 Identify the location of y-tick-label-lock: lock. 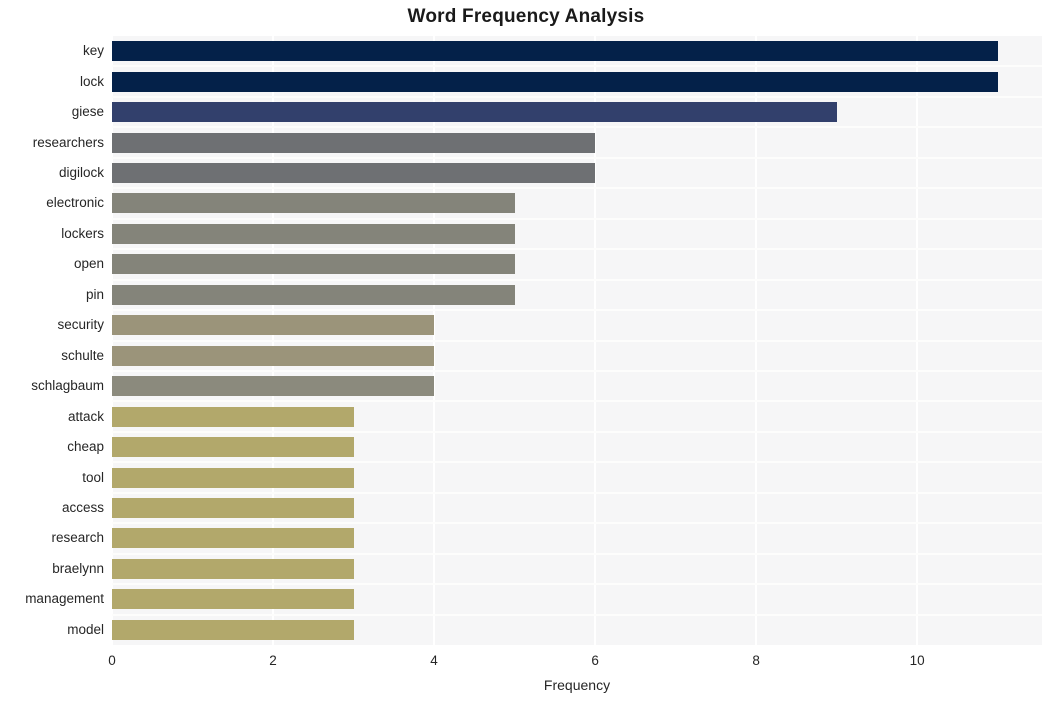
(91, 81).